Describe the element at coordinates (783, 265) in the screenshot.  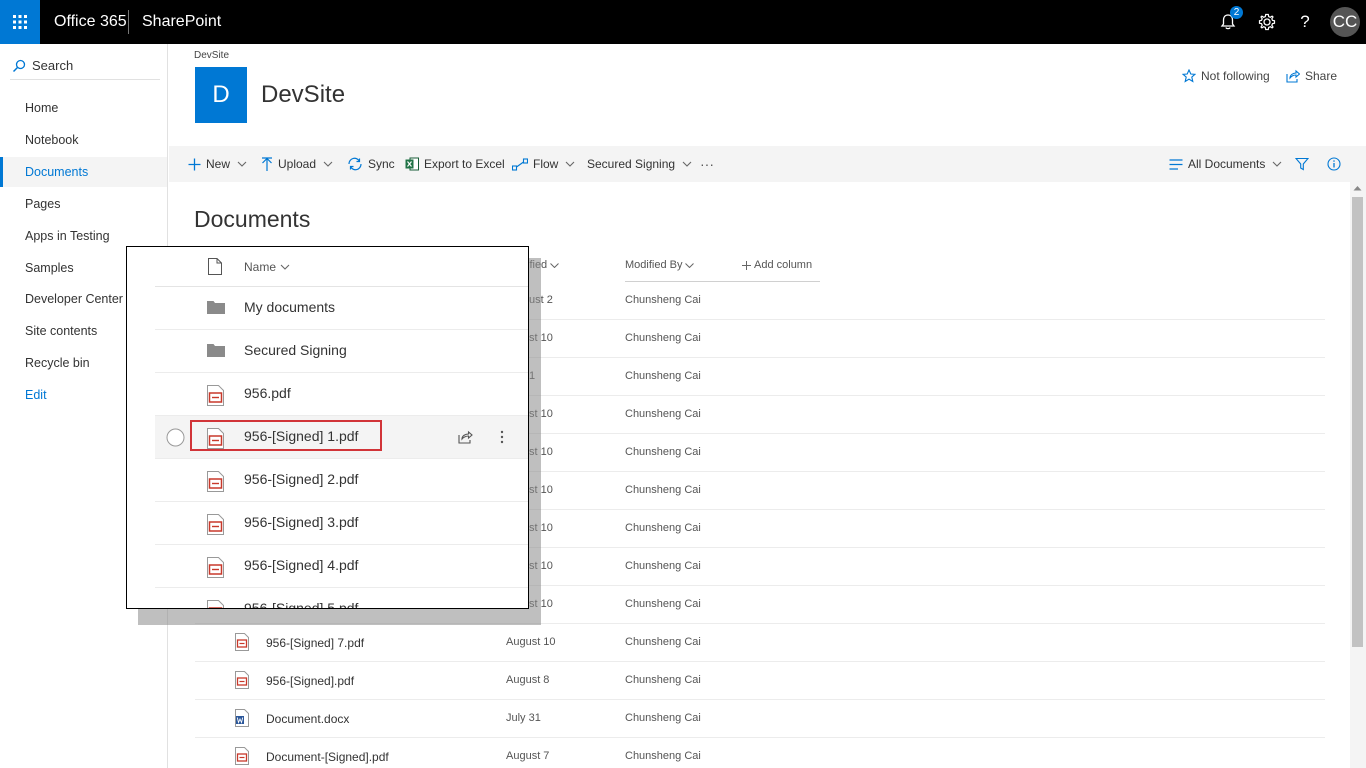
I see `add-column-label: Add column` at that location.